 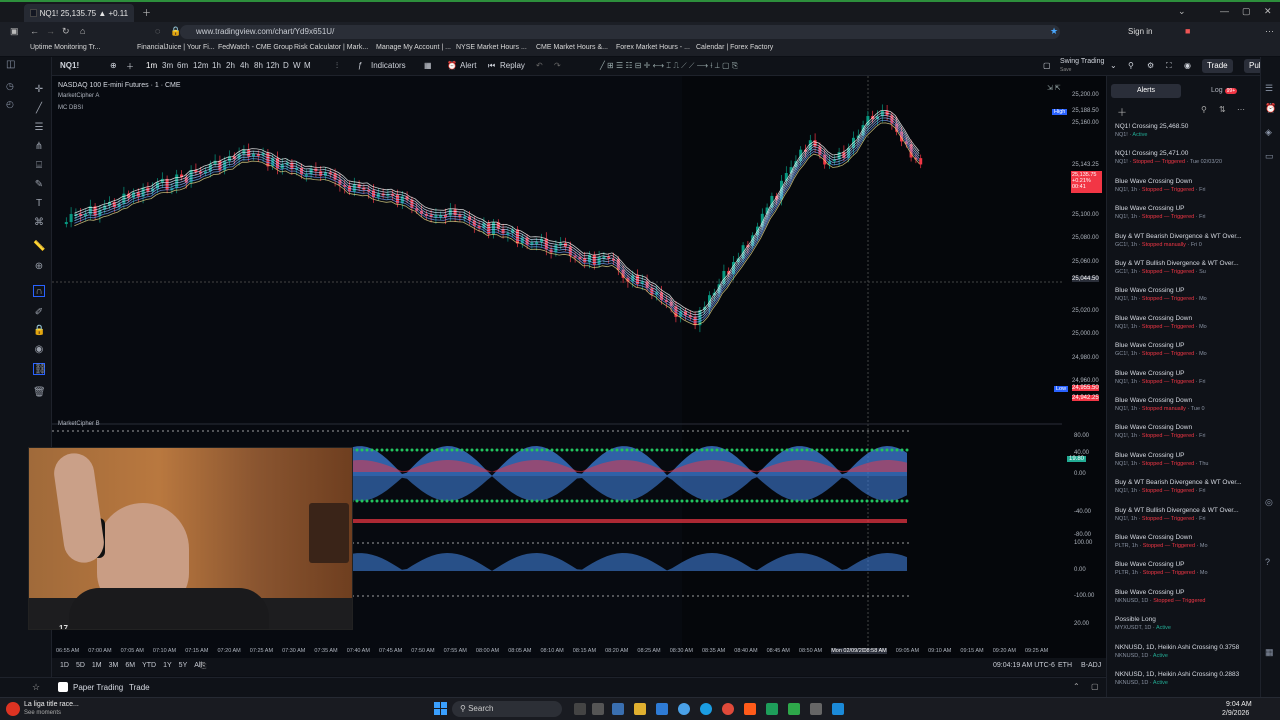 What do you see at coordinates (468, 65) in the screenshot?
I see `alert-button: Alert` at bounding box center [468, 65].